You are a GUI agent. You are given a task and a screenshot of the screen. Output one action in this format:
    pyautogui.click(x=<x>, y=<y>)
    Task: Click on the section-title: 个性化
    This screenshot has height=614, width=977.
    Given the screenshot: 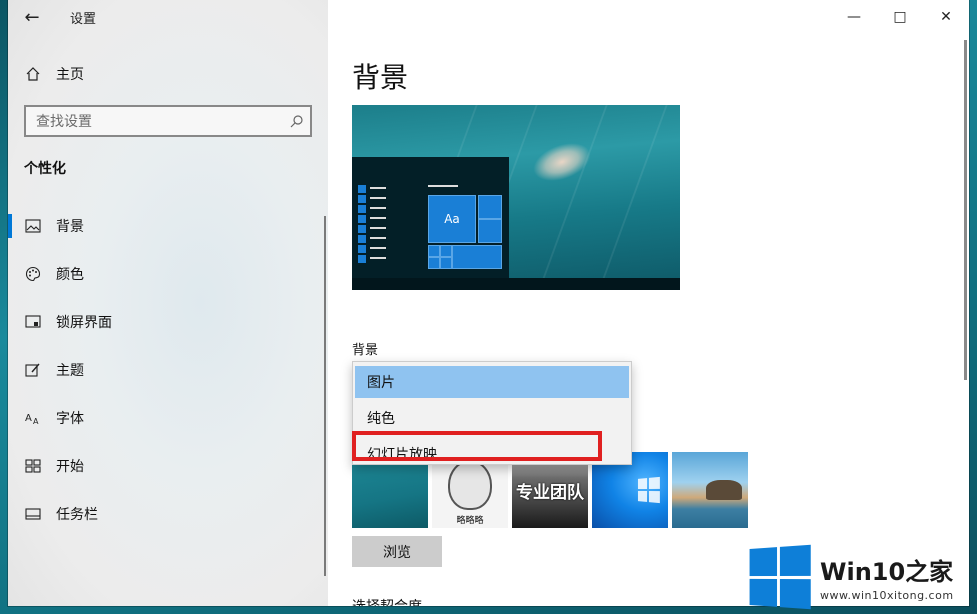 What is the action you would take?
    pyautogui.click(x=45, y=169)
    